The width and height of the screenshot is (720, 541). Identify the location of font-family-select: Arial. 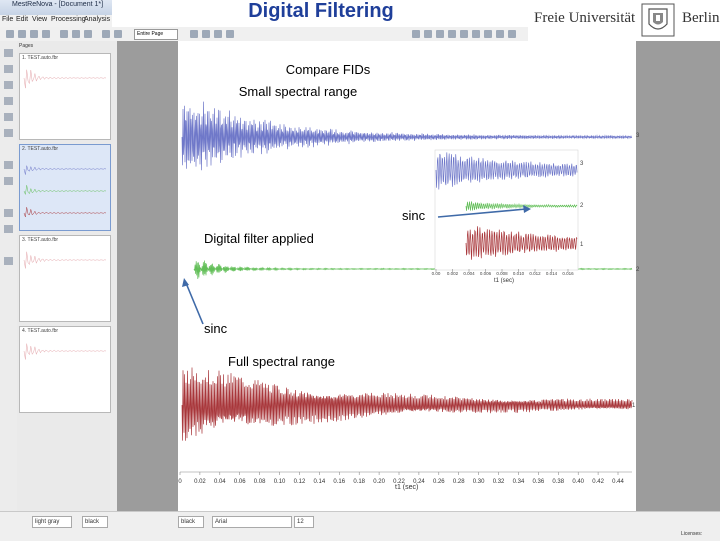
(252, 522).